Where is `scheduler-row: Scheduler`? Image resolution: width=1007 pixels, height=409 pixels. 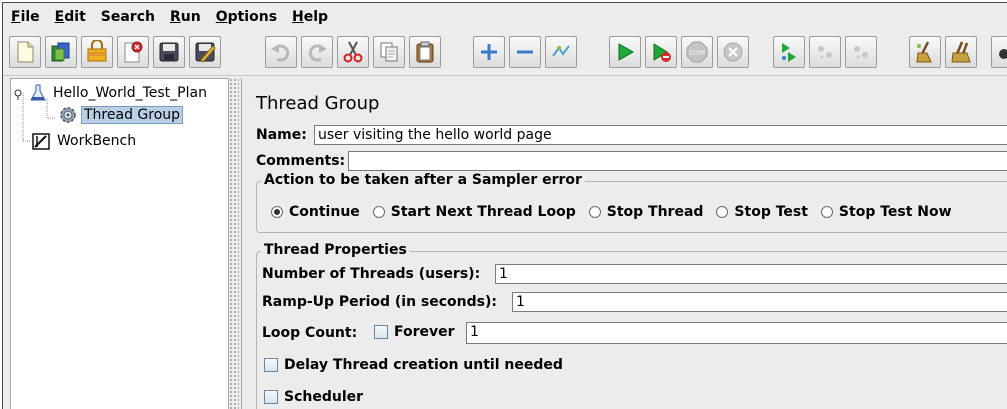
scheduler-row: Scheduler is located at coordinates (313, 397).